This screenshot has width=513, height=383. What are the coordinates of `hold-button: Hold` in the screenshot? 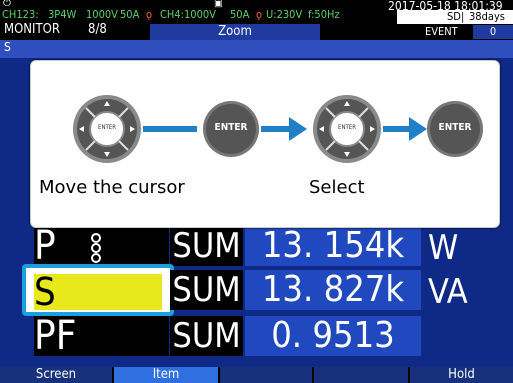 It's located at (461, 375).